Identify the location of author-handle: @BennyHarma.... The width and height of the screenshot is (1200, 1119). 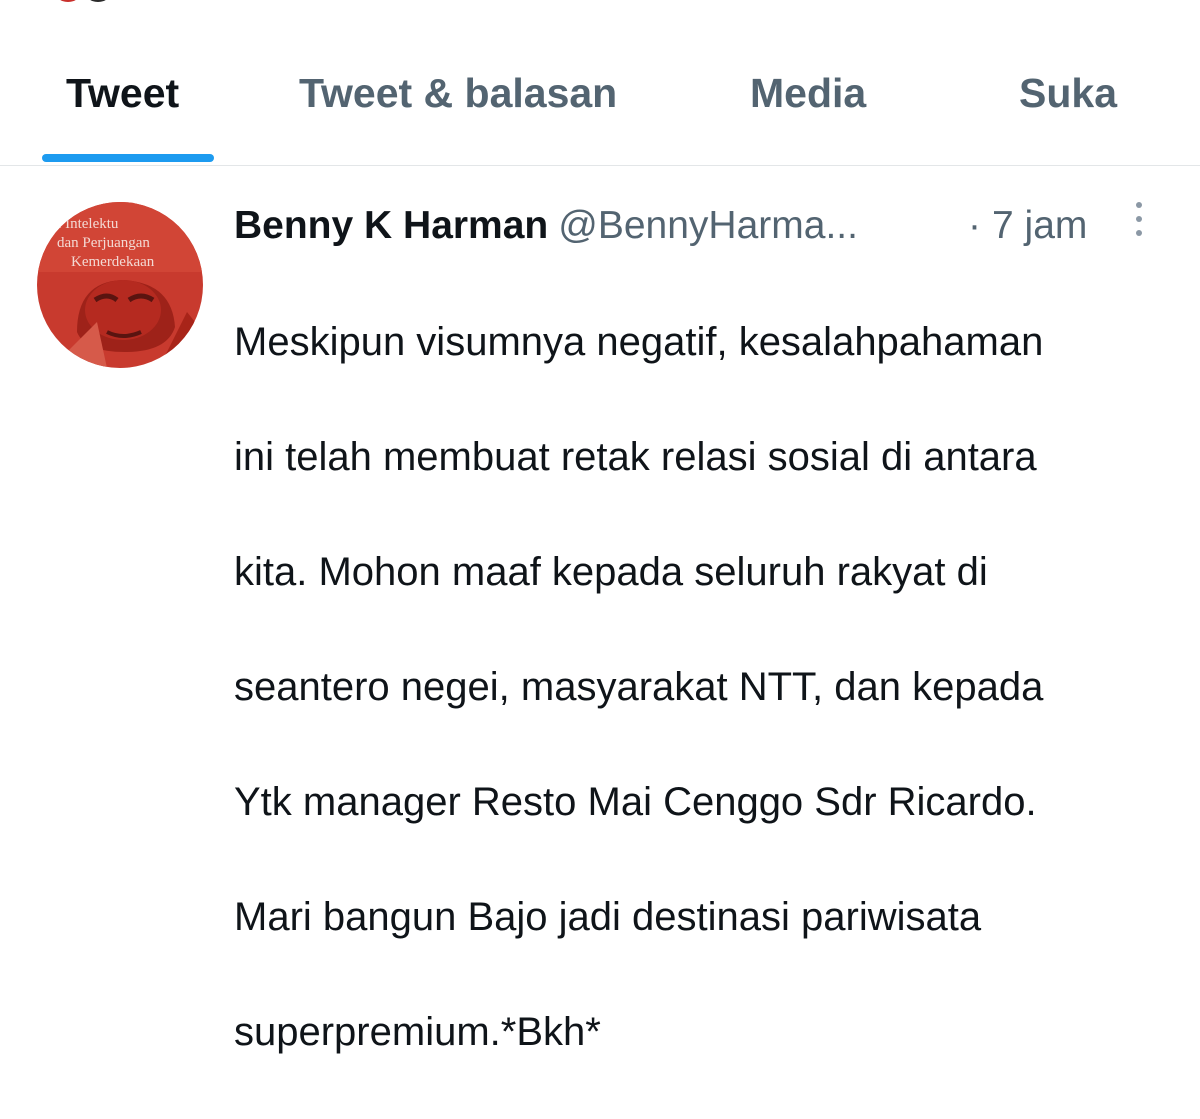
(708, 225).